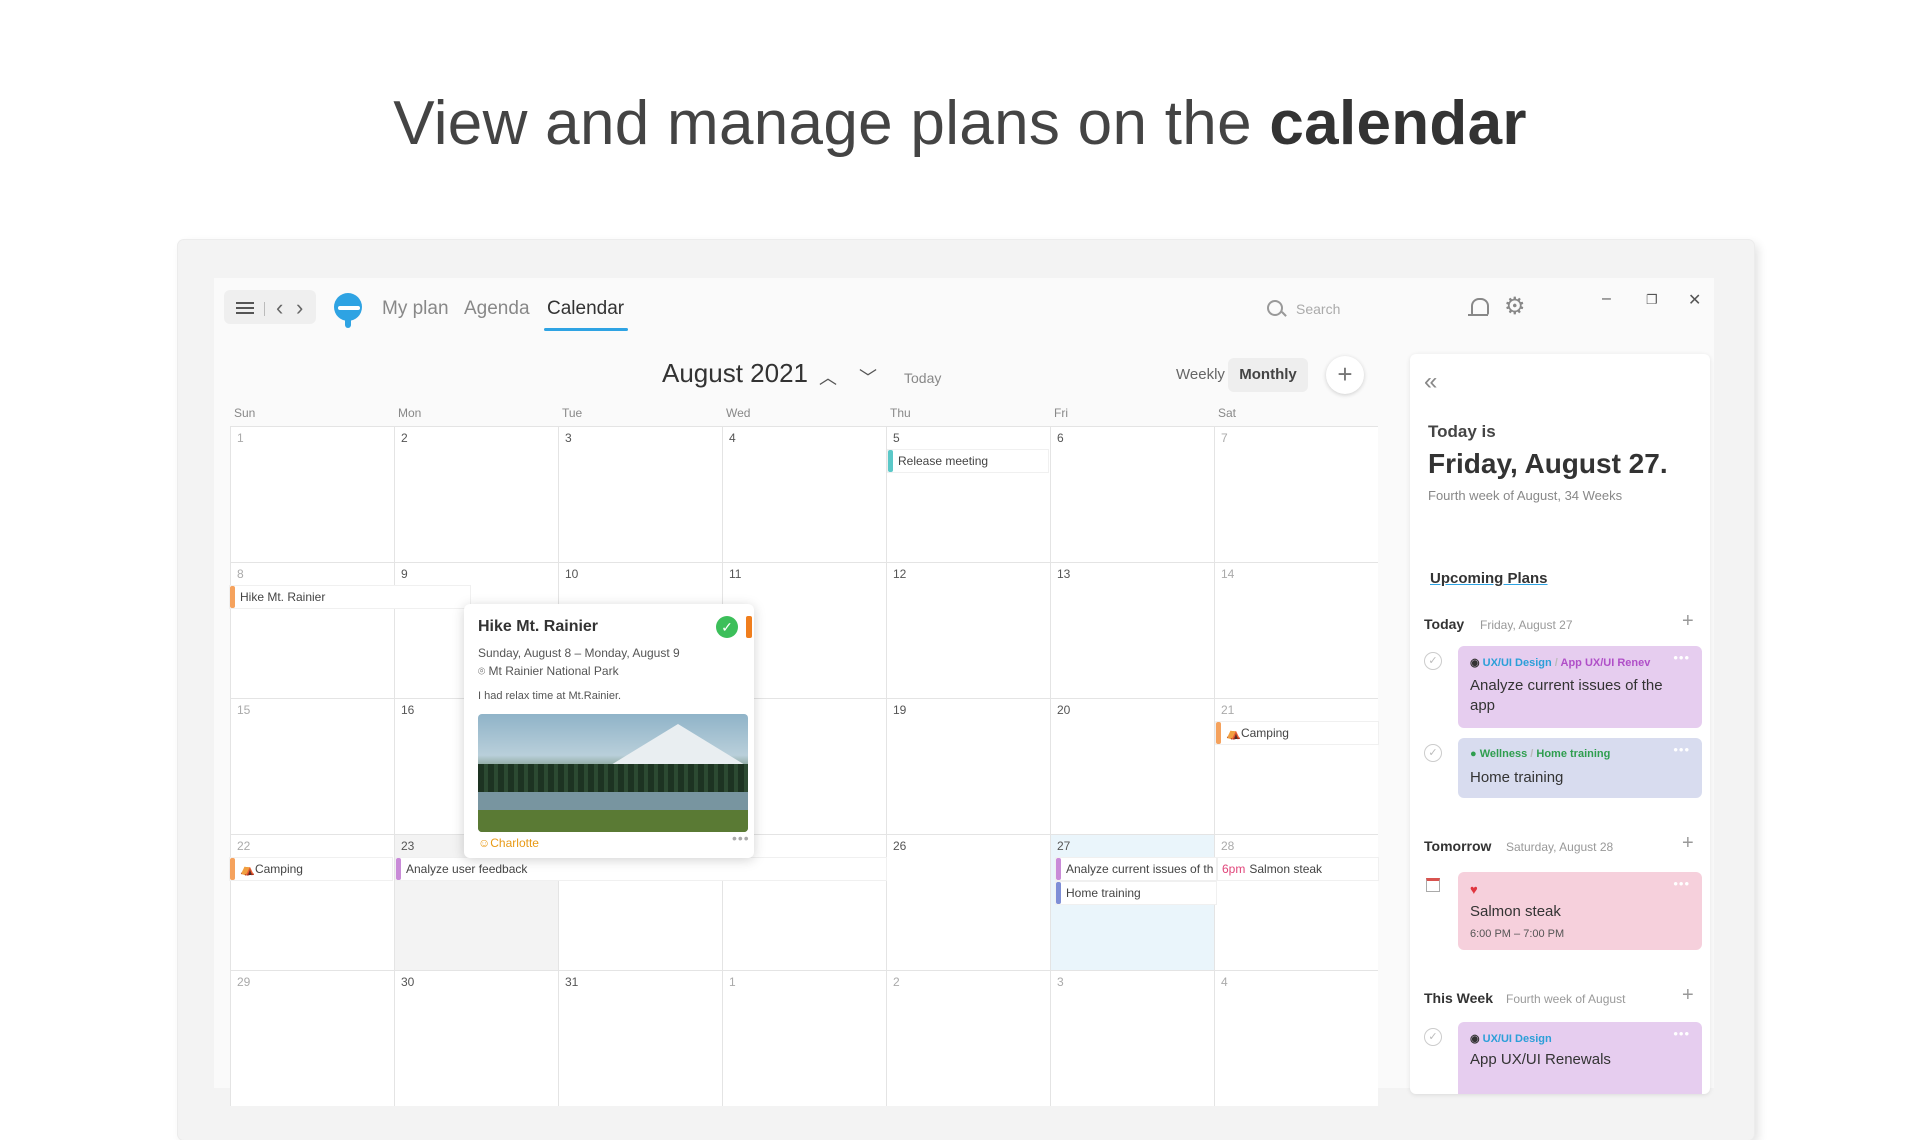  What do you see at coordinates (1224, 982) in the screenshot?
I see `day-number: 4` at bounding box center [1224, 982].